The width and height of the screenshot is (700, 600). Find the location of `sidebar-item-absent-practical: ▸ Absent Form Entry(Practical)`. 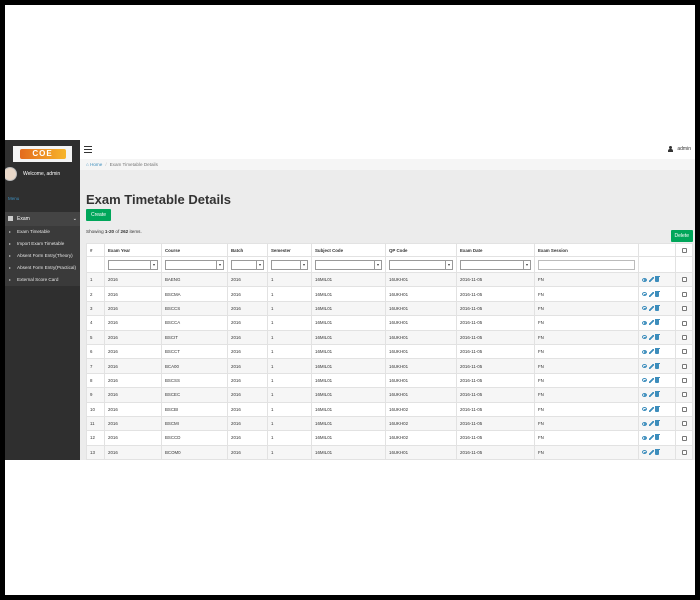

sidebar-item-absent-practical: ▸ Absent Form Entry(Practical) is located at coordinates (42, 268).